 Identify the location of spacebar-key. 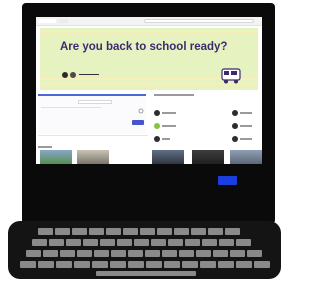
(146, 273).